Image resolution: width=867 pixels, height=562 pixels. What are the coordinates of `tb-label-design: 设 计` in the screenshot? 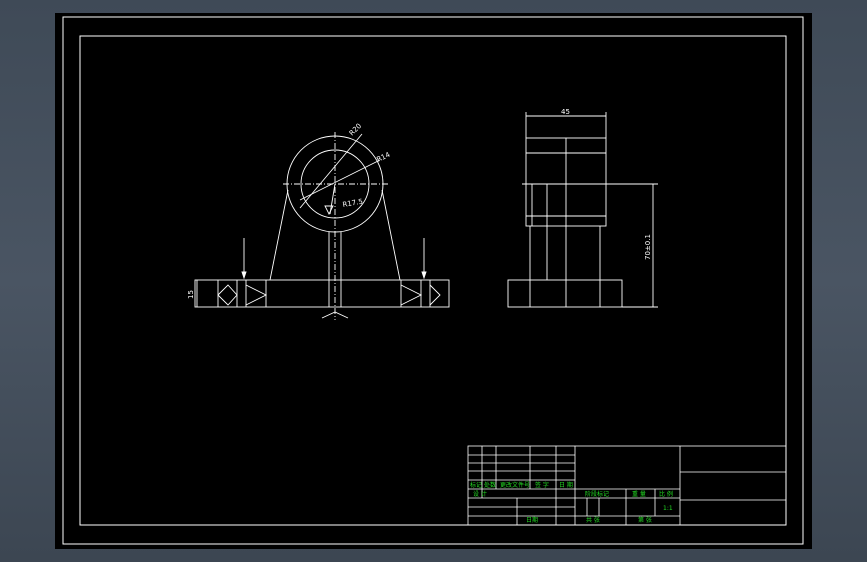 It's located at (480, 494).